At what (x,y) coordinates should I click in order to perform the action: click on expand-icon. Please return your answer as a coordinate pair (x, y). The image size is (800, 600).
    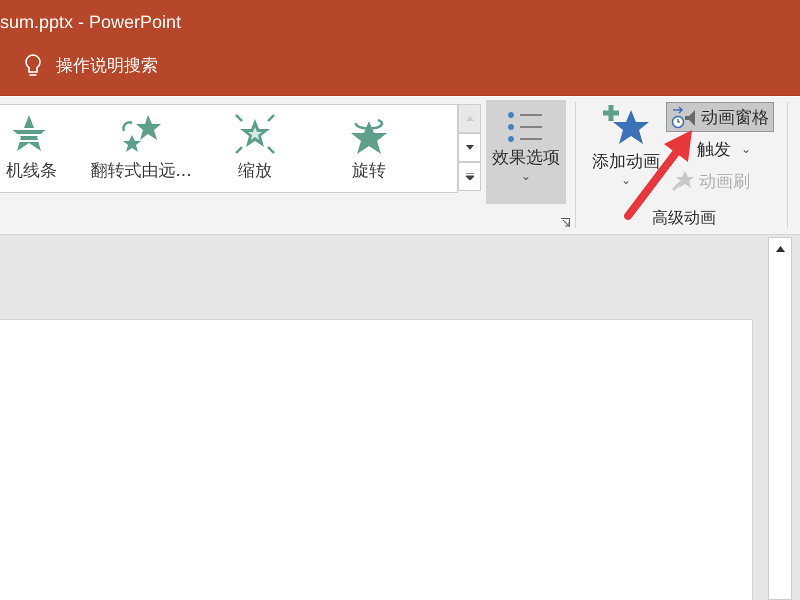
    Looking at the image, I should click on (470, 176).